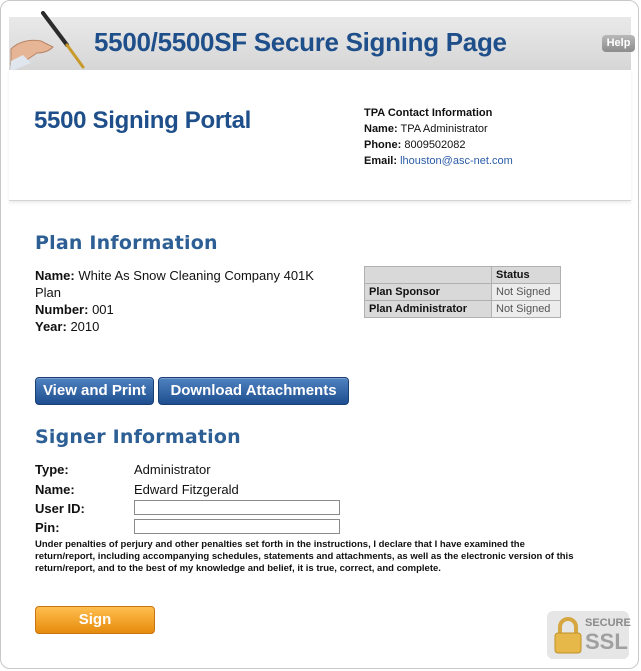 The width and height of the screenshot is (641, 671). What do you see at coordinates (568, 635) in the screenshot?
I see `padlock-icon` at bounding box center [568, 635].